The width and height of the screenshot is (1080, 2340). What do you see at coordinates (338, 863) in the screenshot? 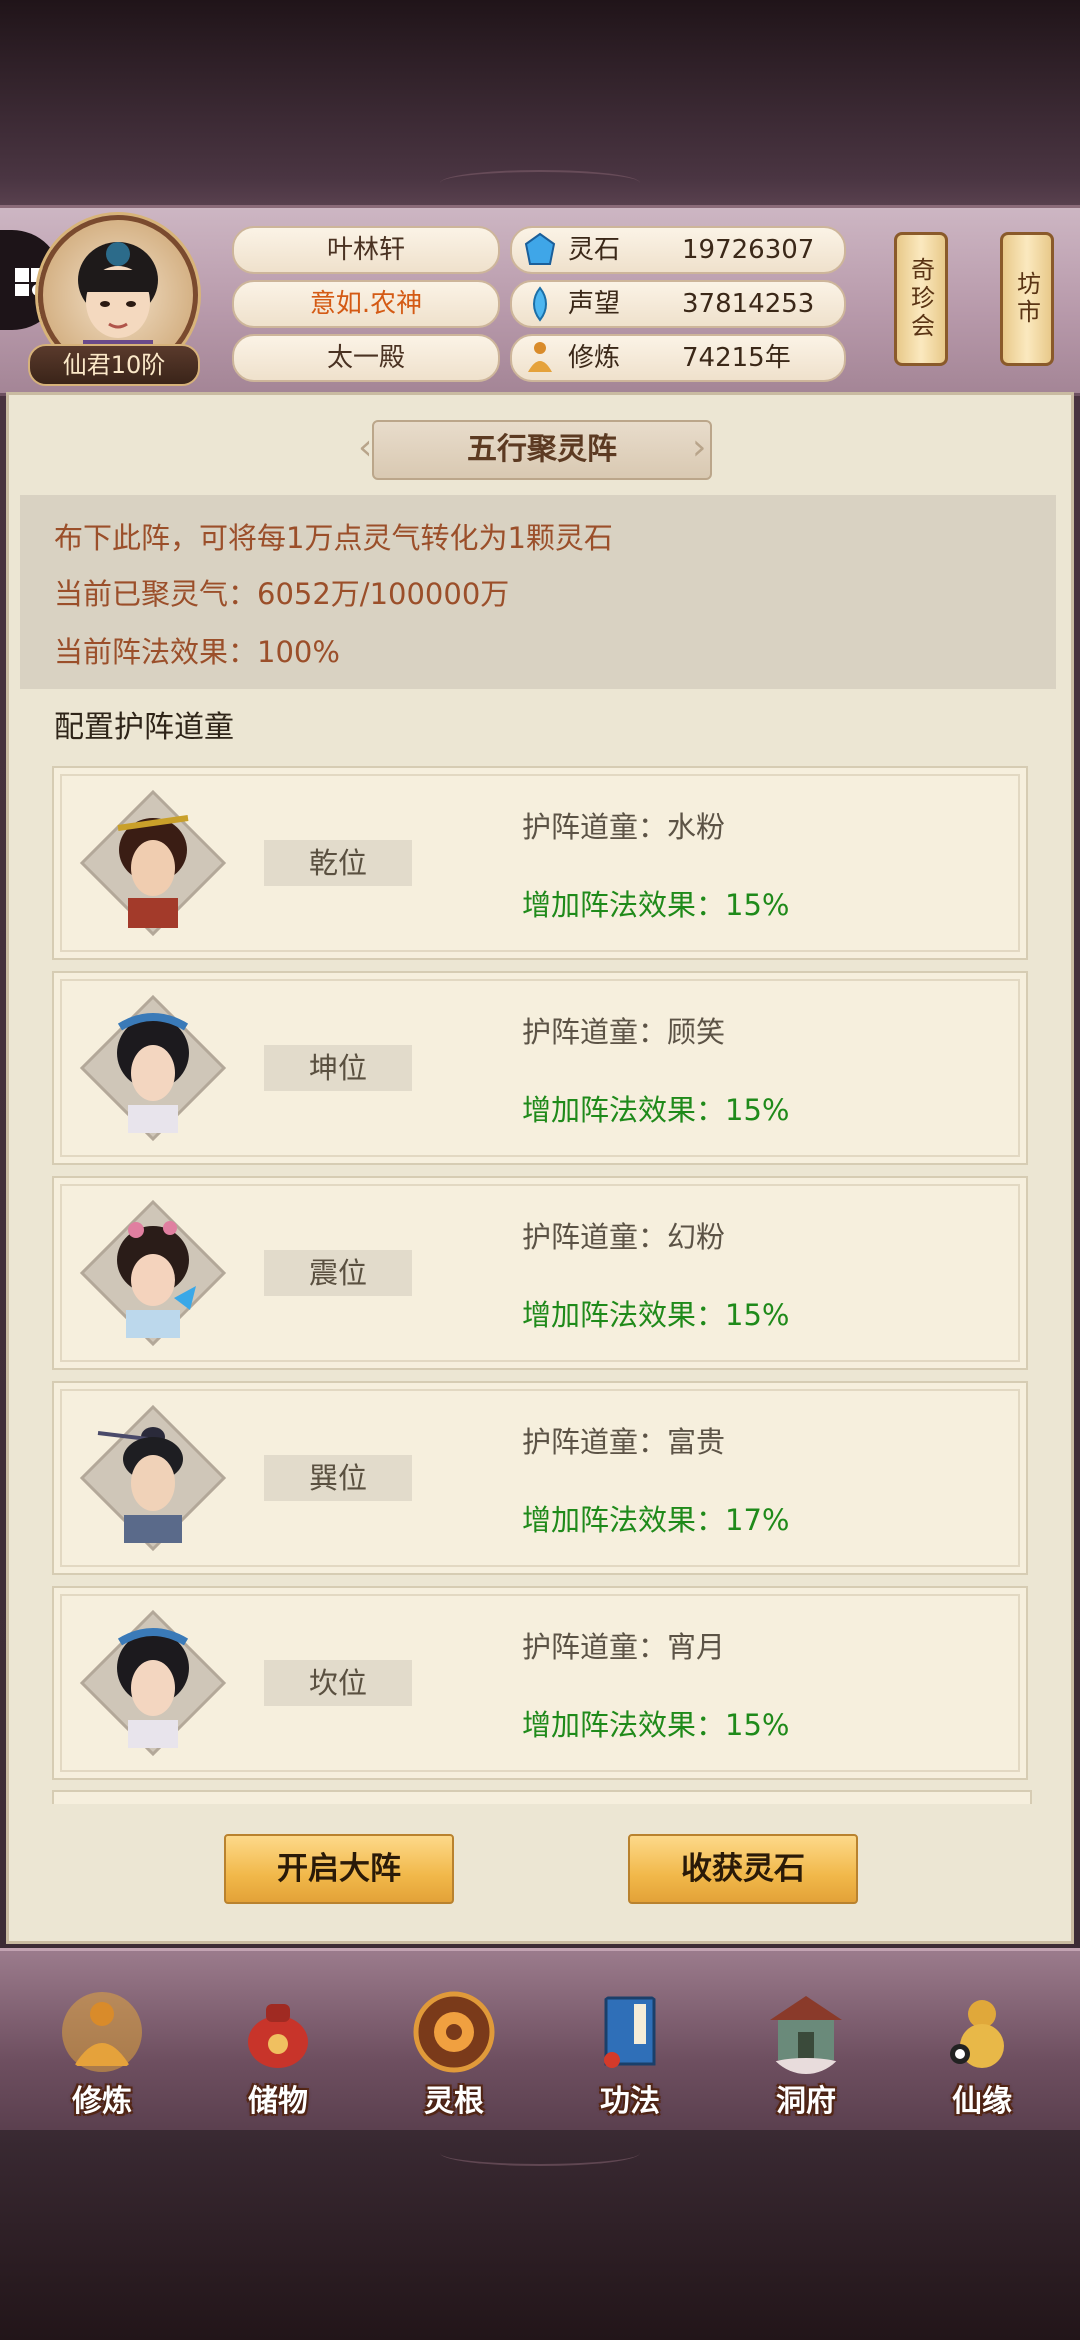
I see `position-tag: 乾位` at bounding box center [338, 863].